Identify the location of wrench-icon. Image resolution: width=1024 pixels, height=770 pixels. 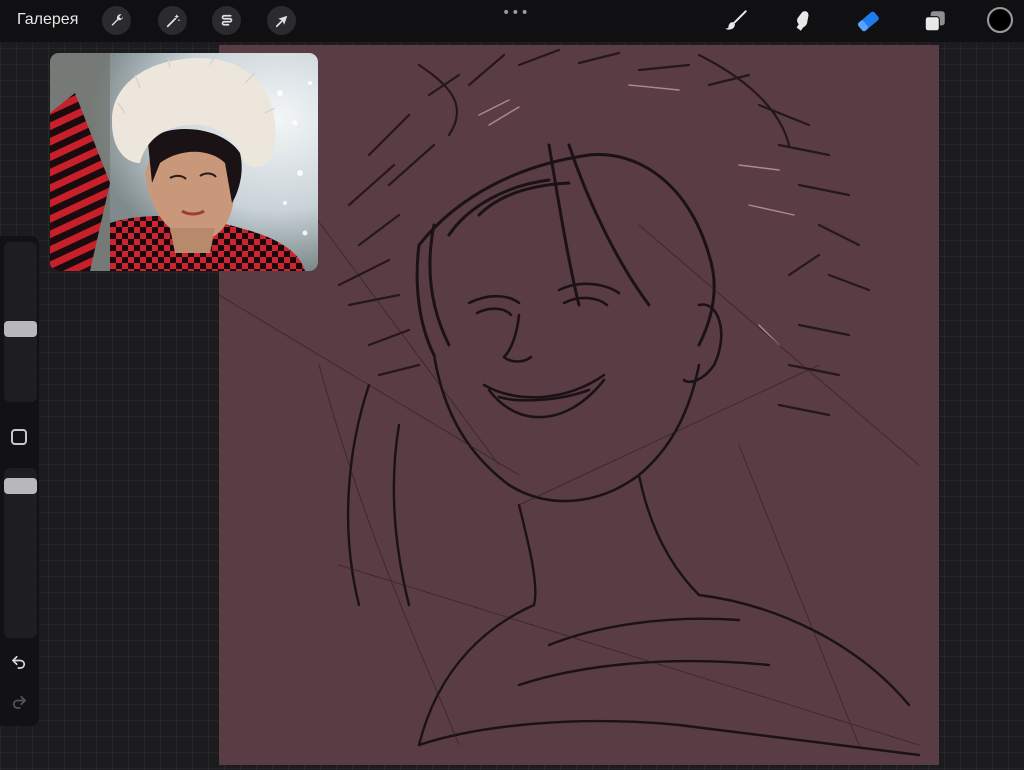
(117, 19).